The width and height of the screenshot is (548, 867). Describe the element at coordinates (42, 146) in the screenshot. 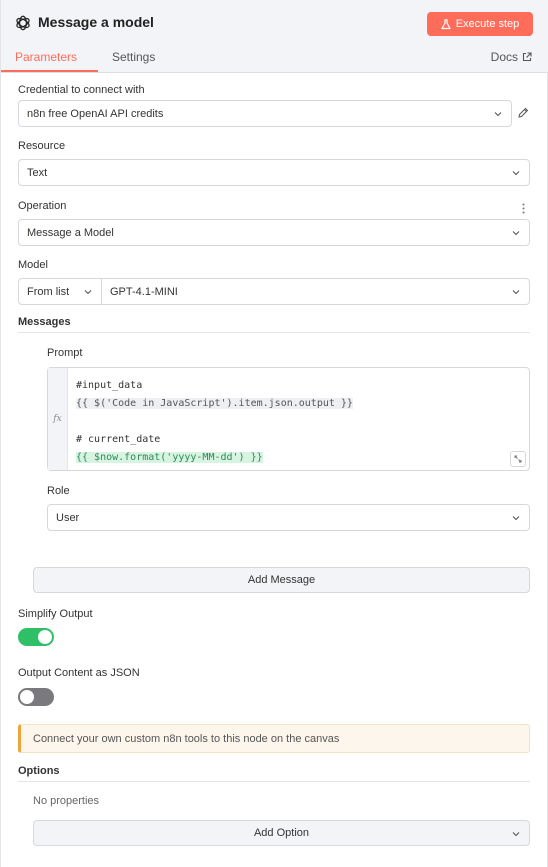

I see `resource-label: Resource` at that location.